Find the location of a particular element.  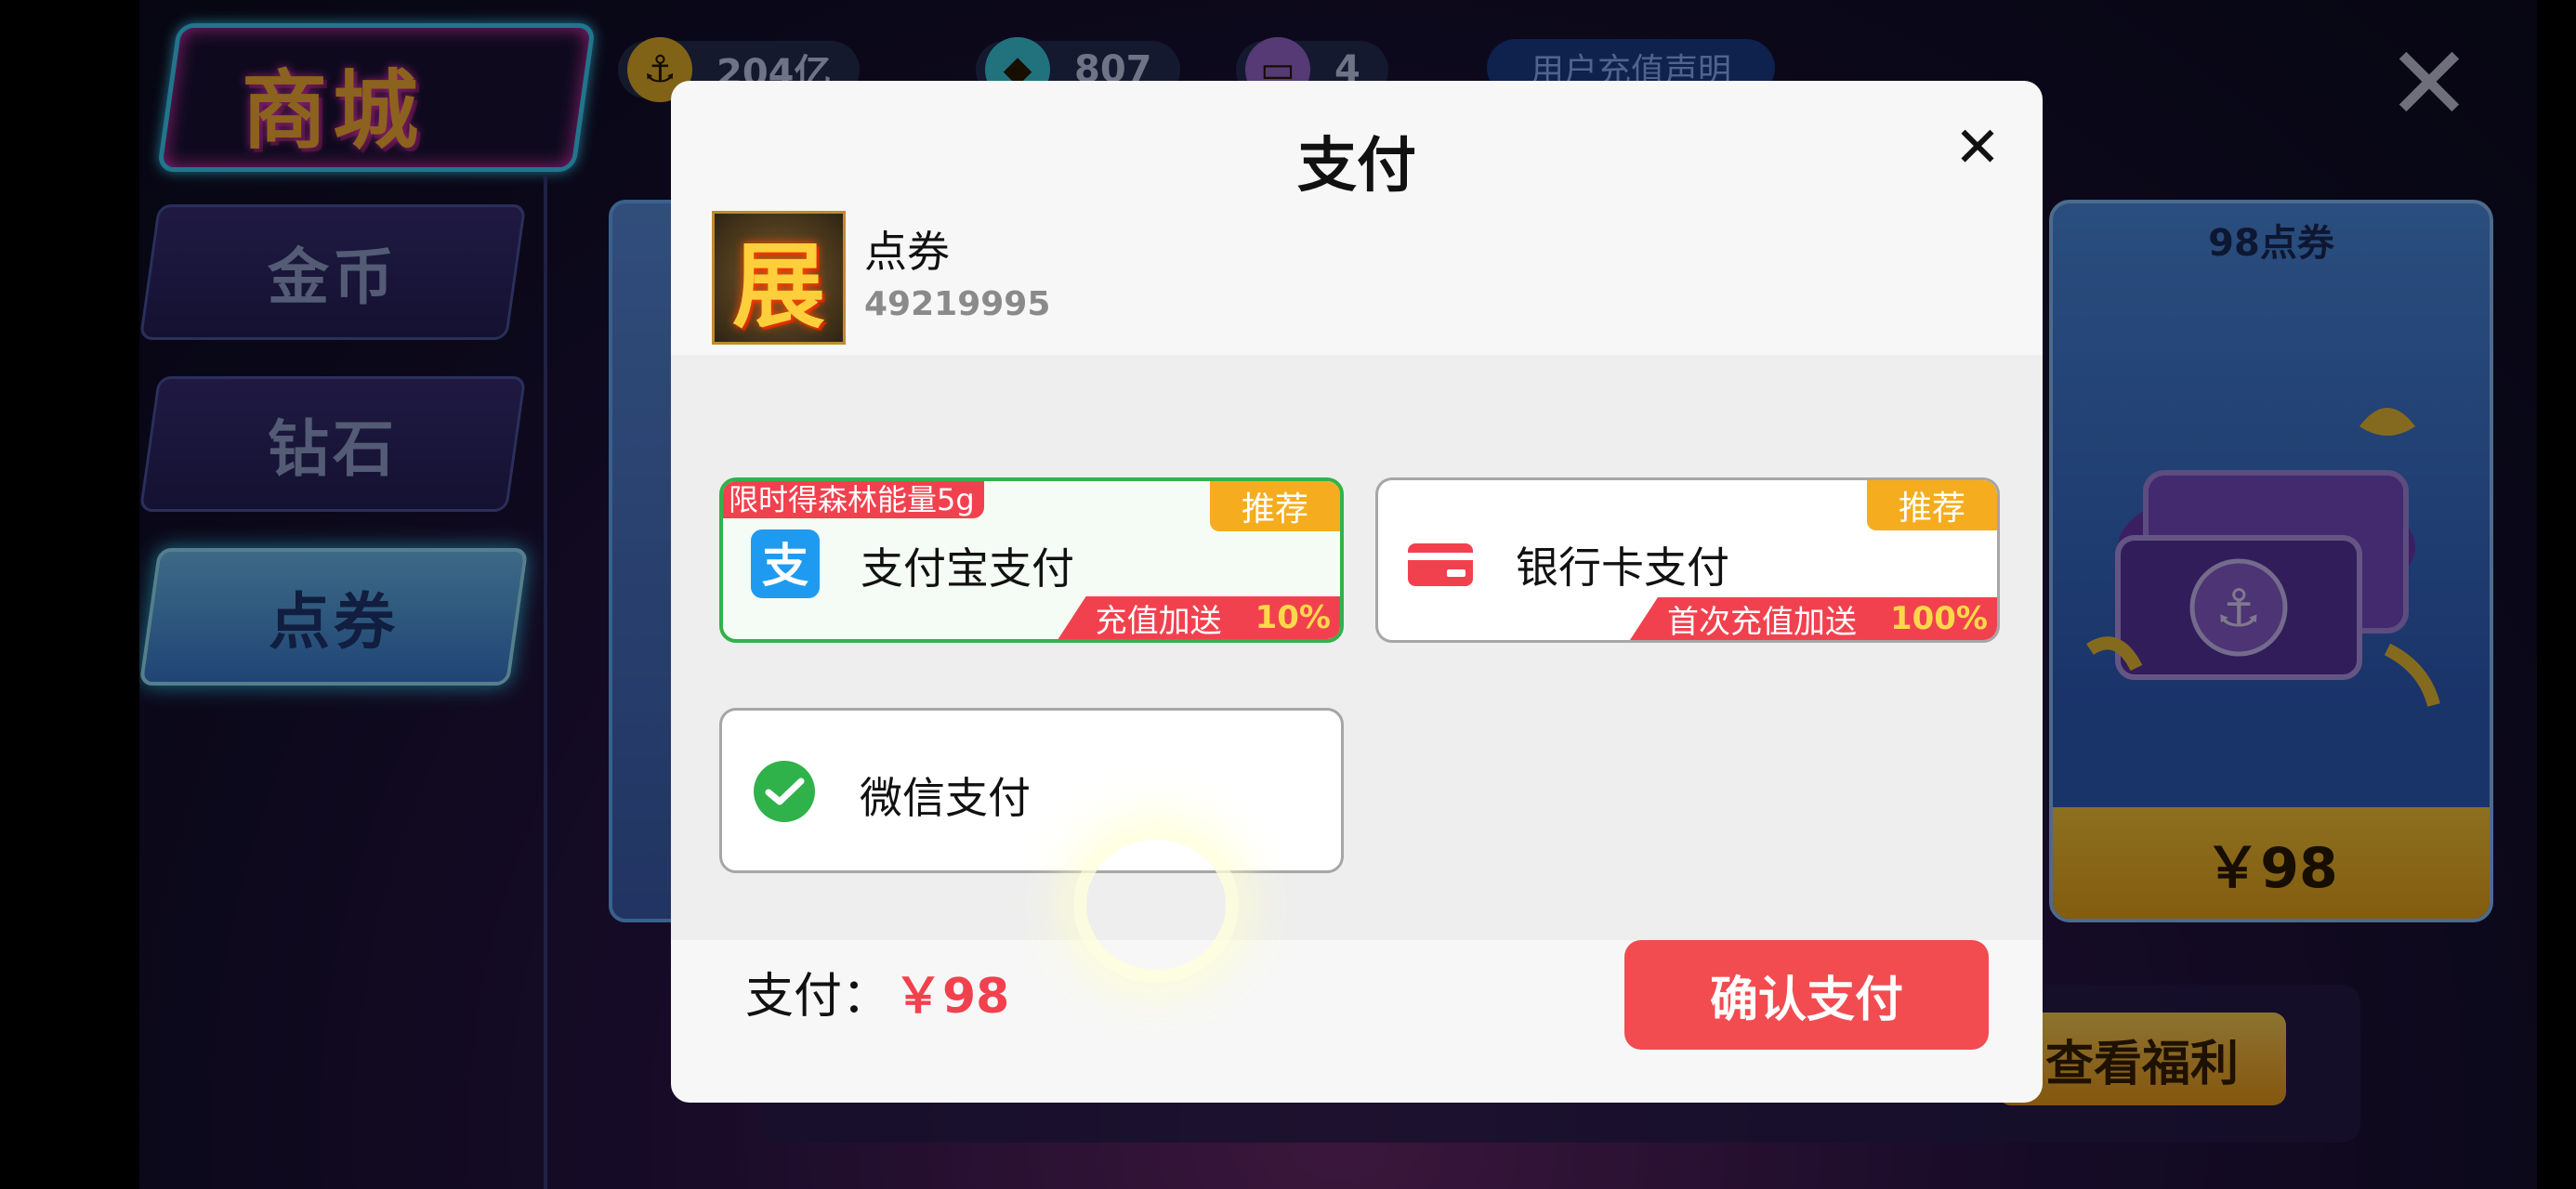

bonus-text: 充值加送 is located at coordinates (1158, 621).